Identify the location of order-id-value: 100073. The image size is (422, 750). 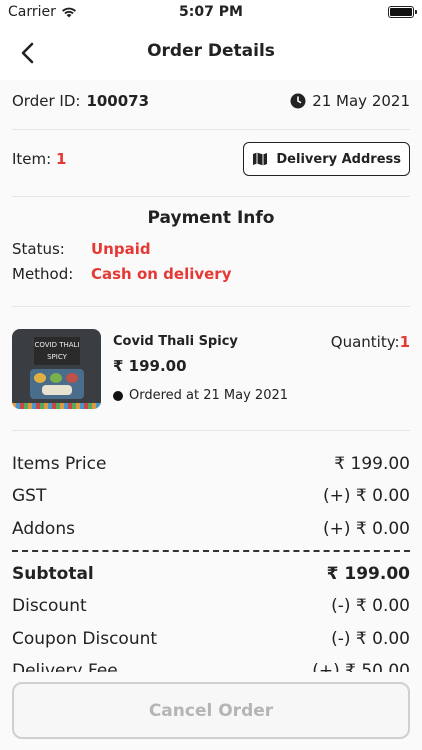
(118, 101).